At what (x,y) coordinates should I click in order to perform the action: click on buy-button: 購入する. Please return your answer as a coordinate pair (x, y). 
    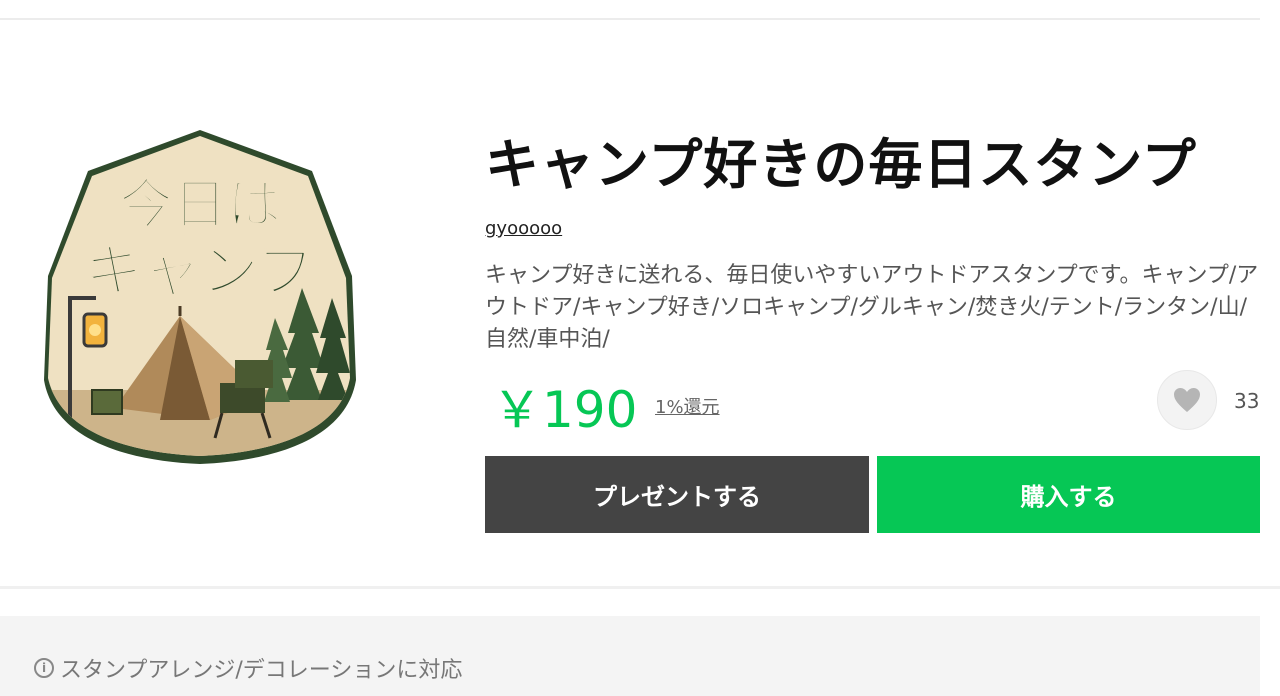
    Looking at the image, I should click on (1068, 494).